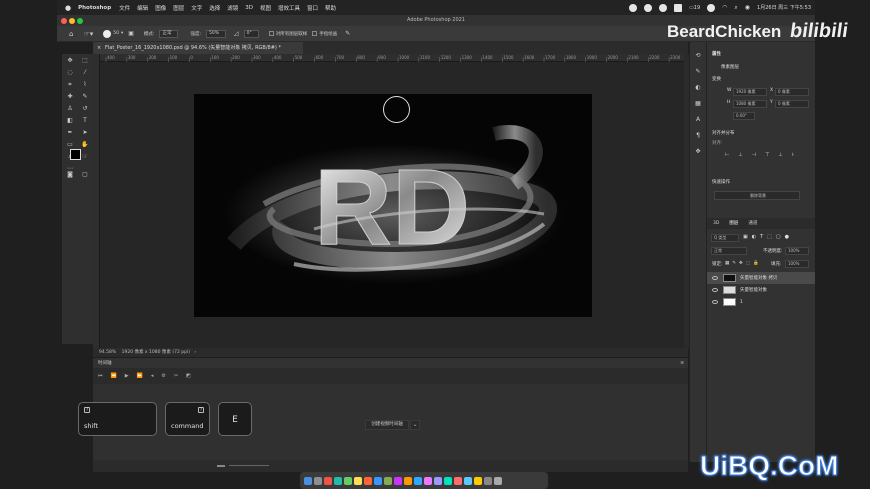 Image resolution: width=870 pixels, height=489 pixels. I want to click on wifi-icon: ◠, so click(724, 7).